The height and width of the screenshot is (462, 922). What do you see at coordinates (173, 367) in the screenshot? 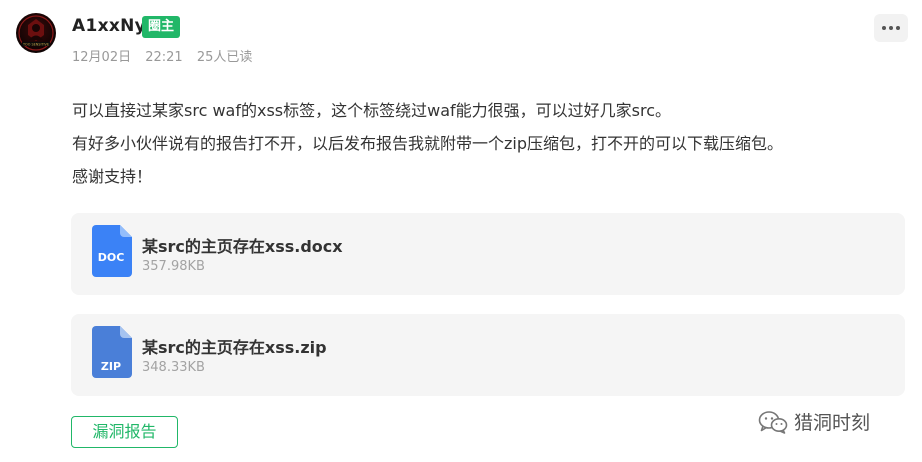
I see `attachment-size: 348.33KB` at bounding box center [173, 367].